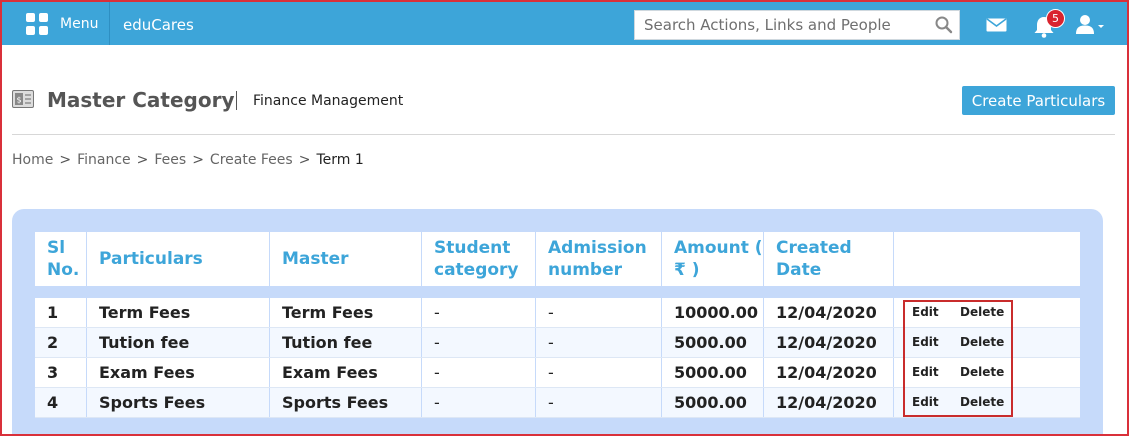 This screenshot has width=1129, height=436. I want to click on notification-badge: 5, so click(1055, 18).